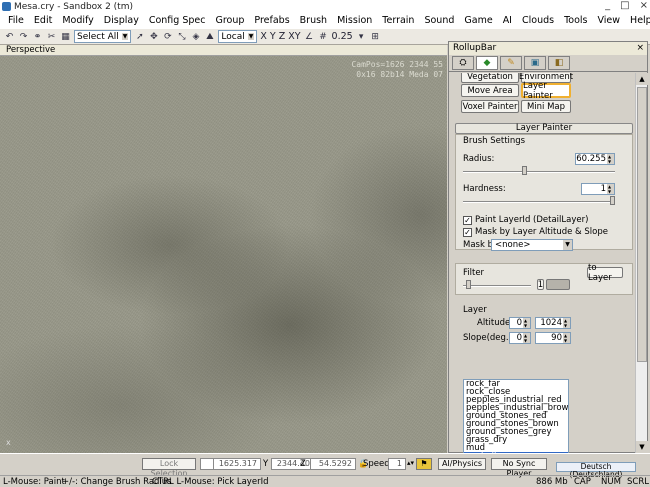 The height and width of the screenshot is (487, 650). I want to click on menu-mission: Mission, so click(354, 20).